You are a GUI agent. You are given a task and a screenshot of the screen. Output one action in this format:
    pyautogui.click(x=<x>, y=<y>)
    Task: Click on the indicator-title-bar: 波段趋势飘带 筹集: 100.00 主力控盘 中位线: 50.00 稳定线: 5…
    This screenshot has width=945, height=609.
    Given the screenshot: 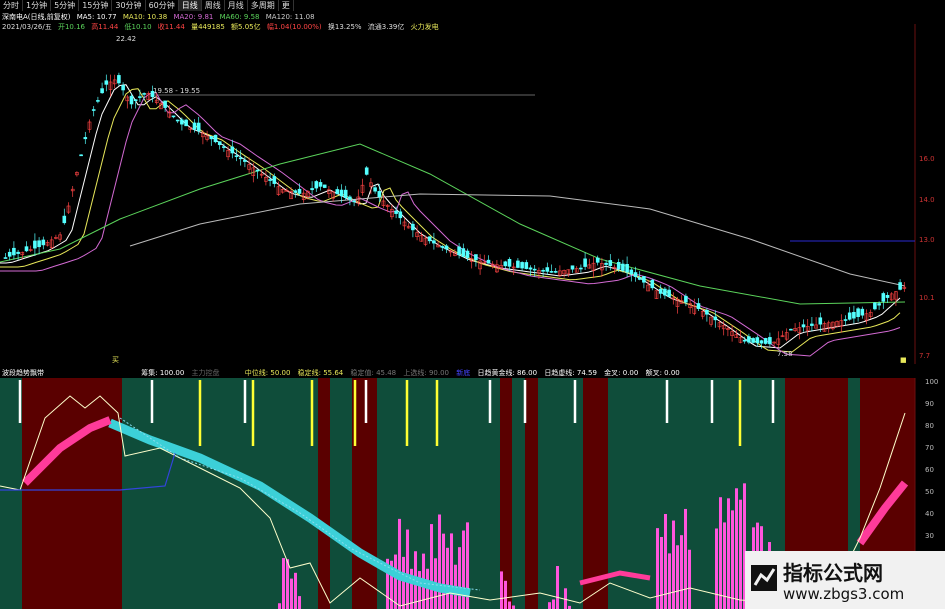 What is the action you would take?
    pyautogui.click(x=343, y=373)
    